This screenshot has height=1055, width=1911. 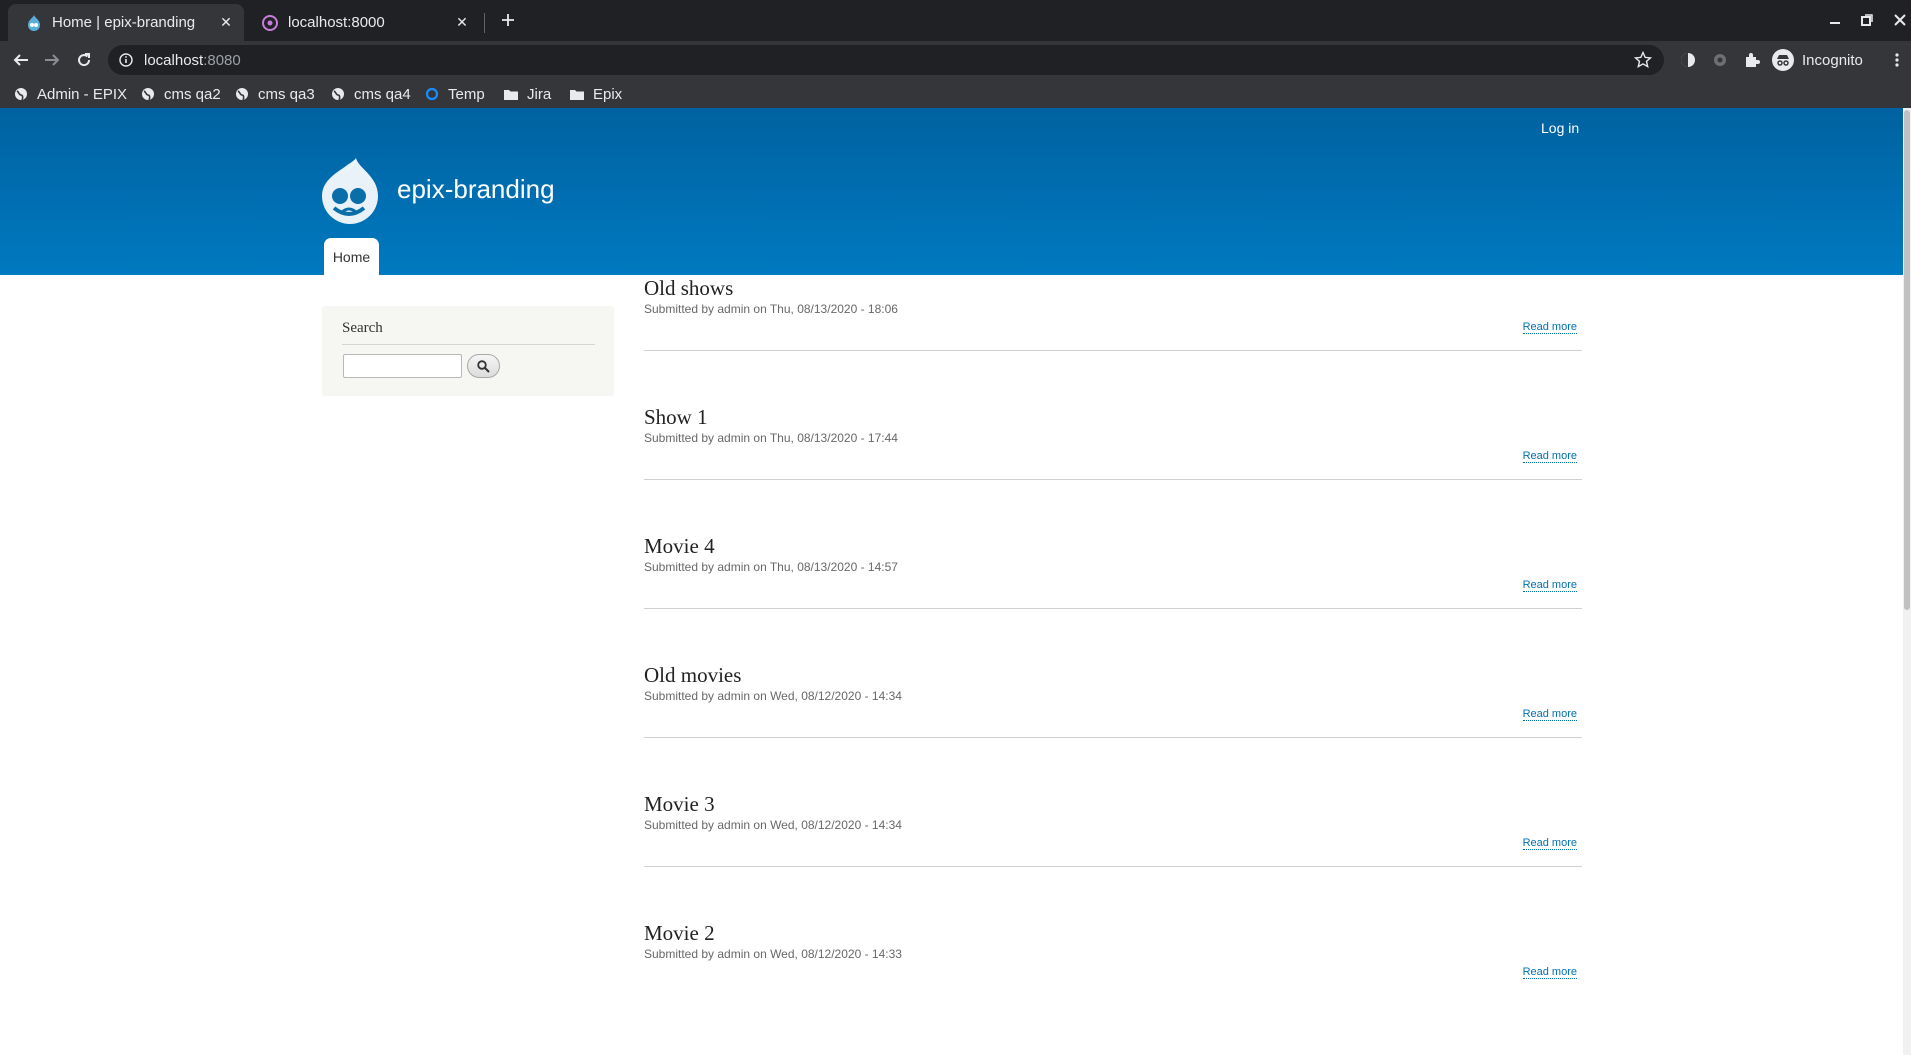 I want to click on site-name-link: epix-branding, so click(x=476, y=189).